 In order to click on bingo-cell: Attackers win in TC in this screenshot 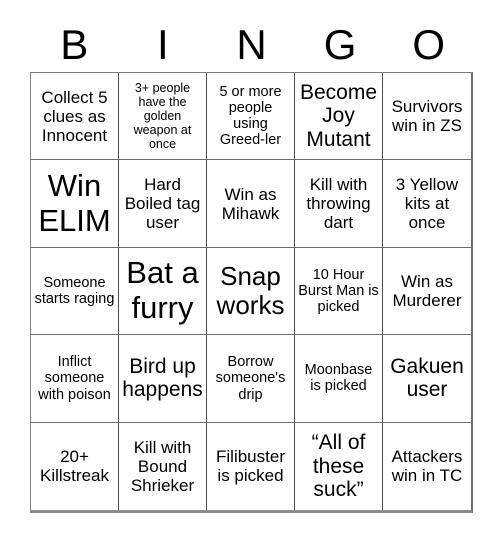, I will do `click(427, 466)`.